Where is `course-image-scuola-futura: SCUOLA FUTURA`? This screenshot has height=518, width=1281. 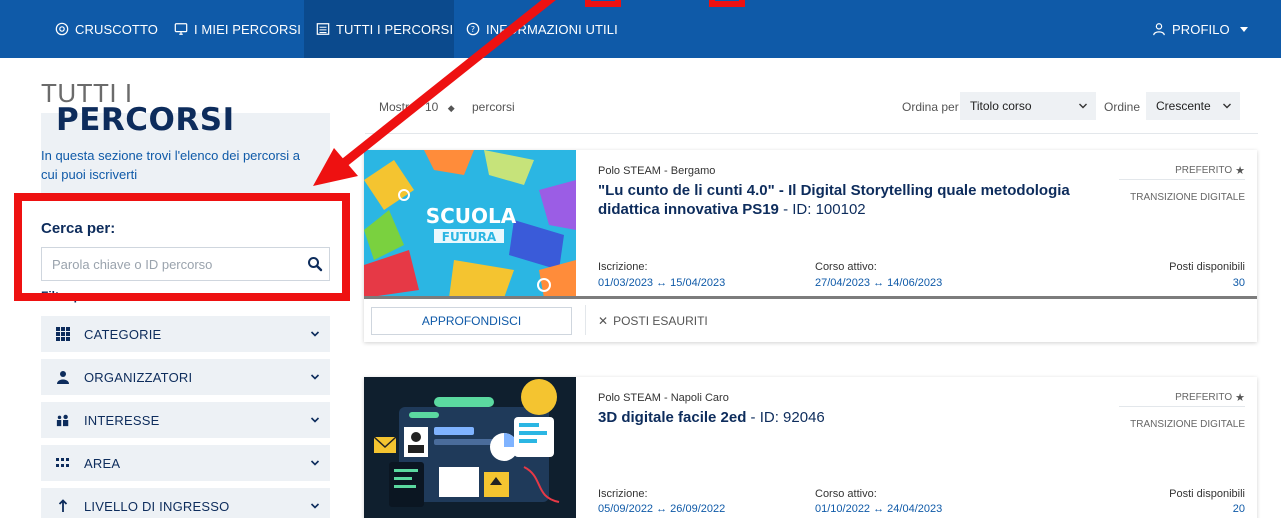
course-image-scuola-futura: SCUOLA FUTURA is located at coordinates (470, 224).